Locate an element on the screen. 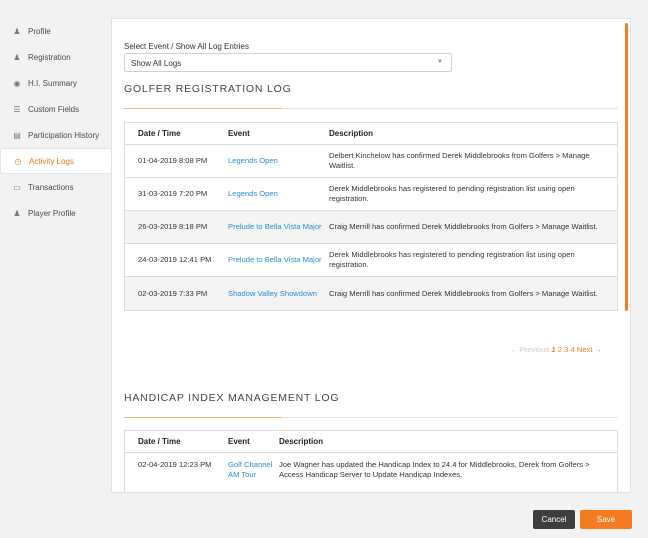 This screenshot has height=538, width=648. sidebar-item-hi-summary: ◉ H.I. Summary is located at coordinates (55, 83).